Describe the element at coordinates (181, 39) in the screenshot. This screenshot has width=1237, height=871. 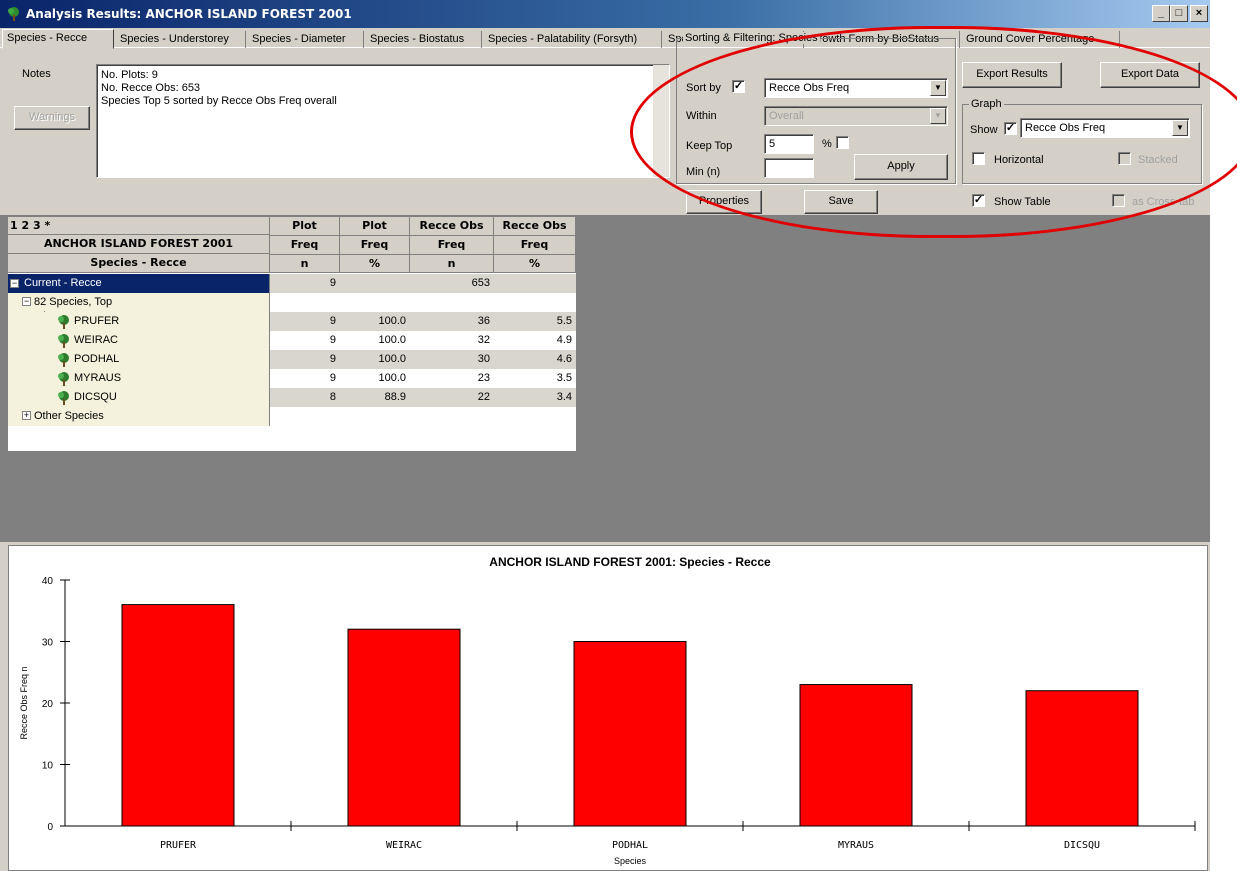
I see `tab-species-understorey: Species - Understorey` at that location.